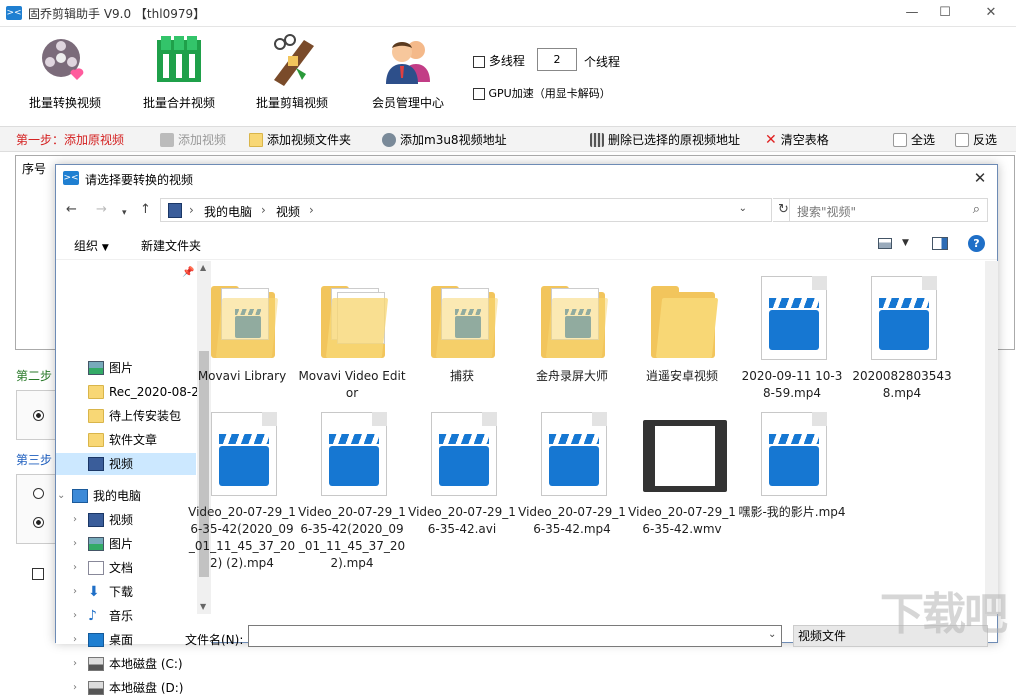 This screenshot has width=1016, height=699. Describe the element at coordinates (462, 520) in the screenshot. I see `file-name: Video_20-07-29_16-35-42.avi` at that location.